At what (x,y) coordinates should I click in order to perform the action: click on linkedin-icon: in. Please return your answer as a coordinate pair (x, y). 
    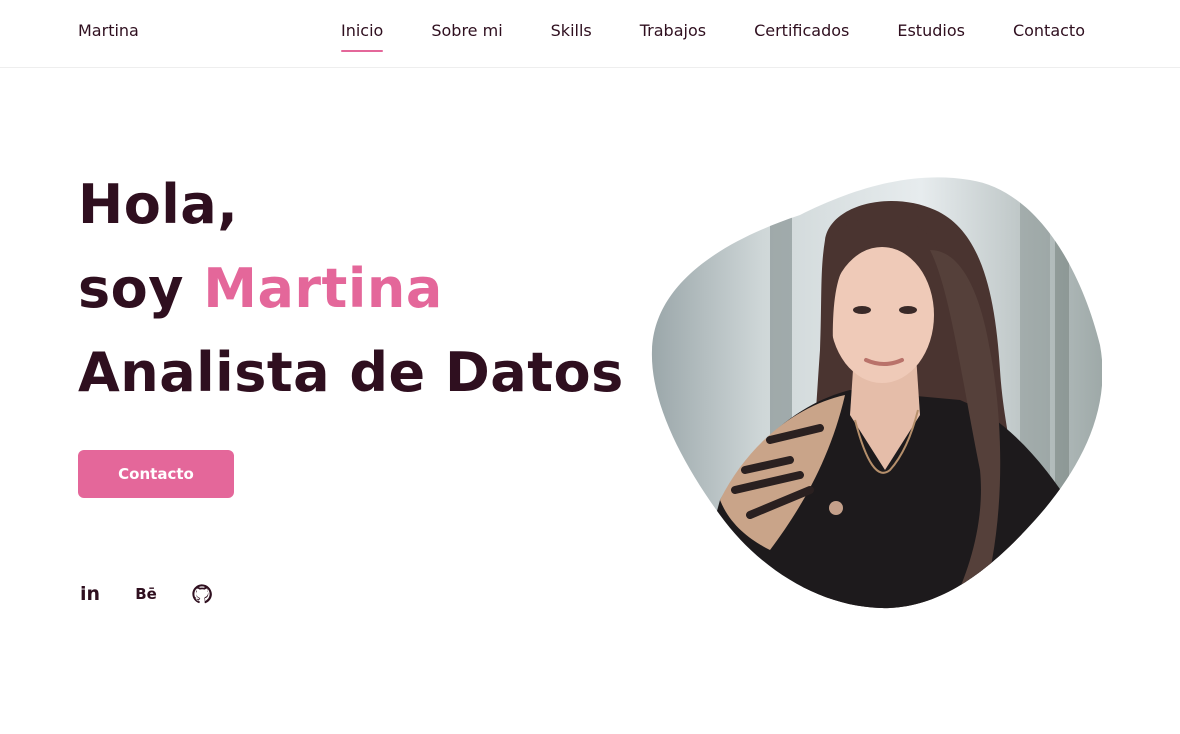
    Looking at the image, I should click on (90, 594).